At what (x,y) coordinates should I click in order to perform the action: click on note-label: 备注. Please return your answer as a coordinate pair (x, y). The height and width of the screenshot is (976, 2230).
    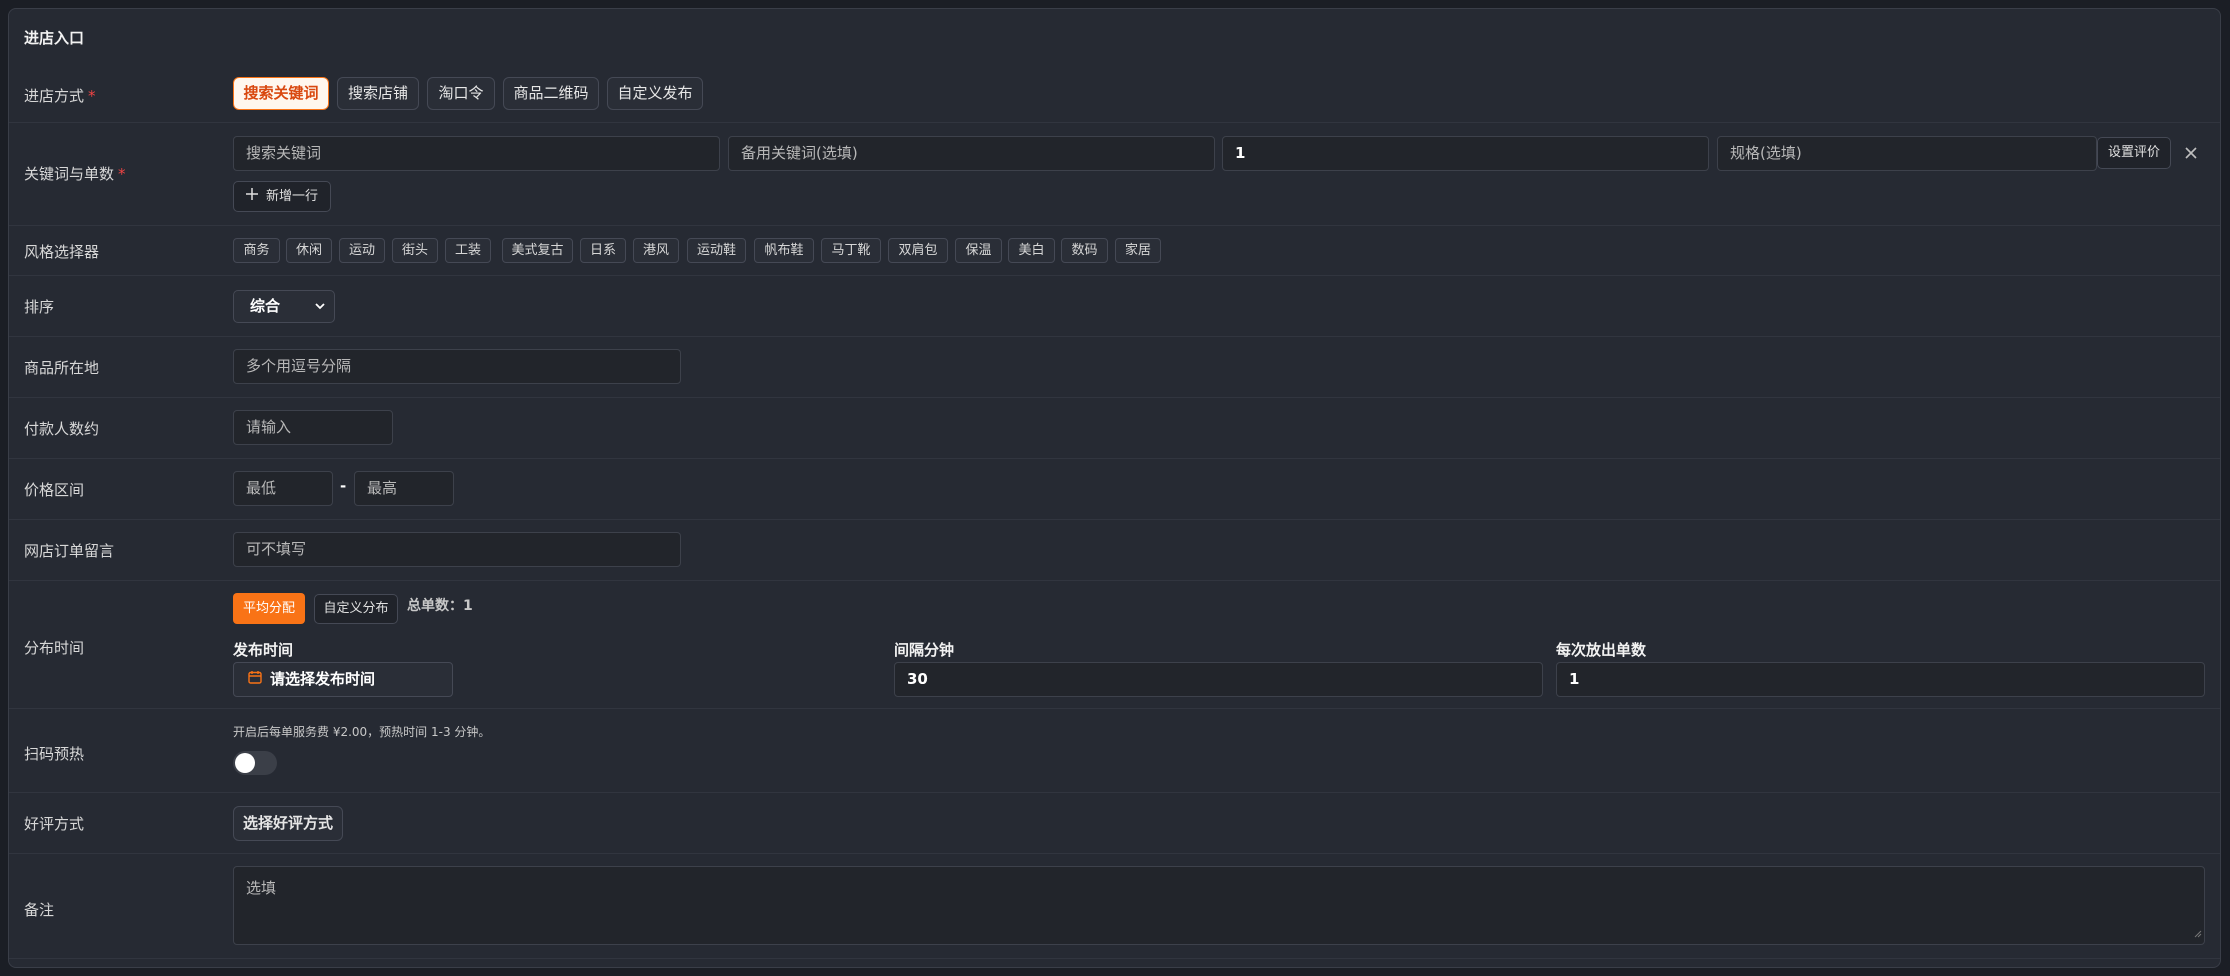
    Looking at the image, I should click on (39, 910).